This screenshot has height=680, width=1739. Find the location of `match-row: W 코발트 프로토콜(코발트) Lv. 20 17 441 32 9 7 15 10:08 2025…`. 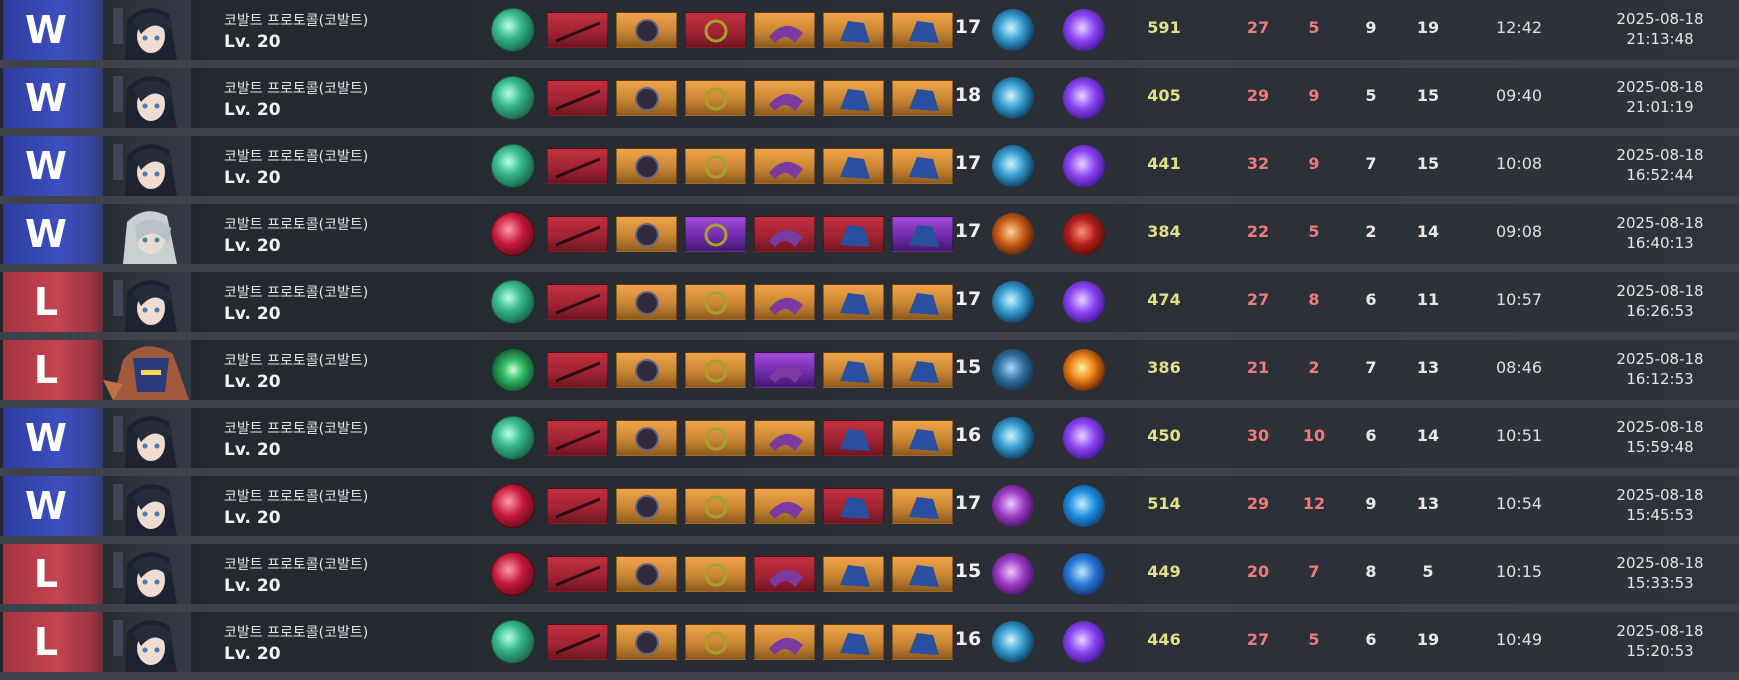

match-row: W 코발트 프로토콜(코발트) Lv. 20 17 441 32 9 7 15 10:08 2025… is located at coordinates (869, 170).